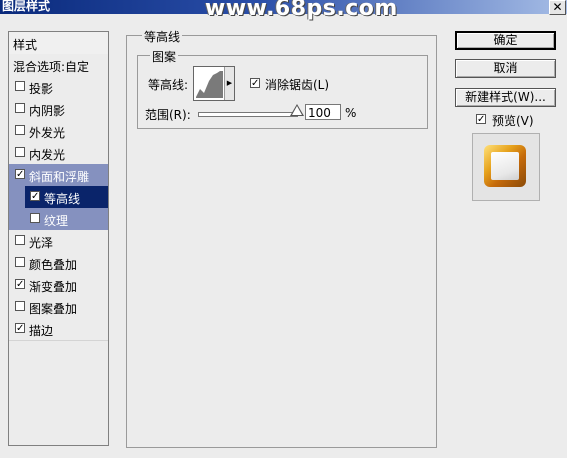 The image size is (567, 458). Describe the element at coordinates (58, 241) in the screenshot. I see `style-item: 光泽` at that location.